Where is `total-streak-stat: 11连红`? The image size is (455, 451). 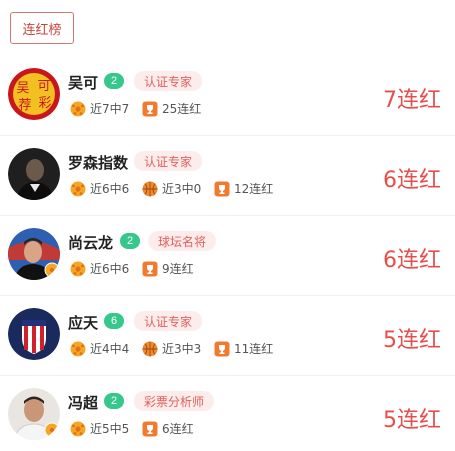 total-streak-stat: 11连红 is located at coordinates (243, 348).